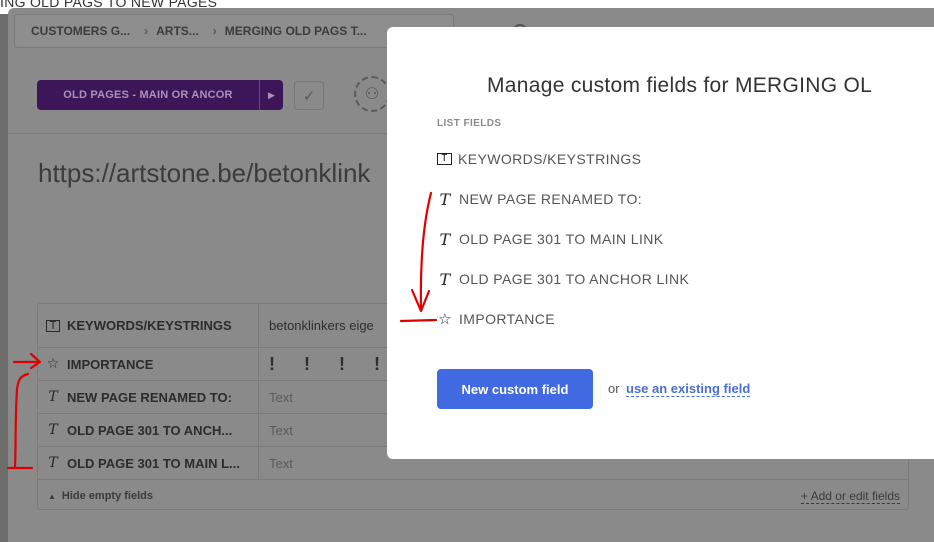 Image resolution: width=934 pixels, height=542 pixels. I want to click on assignee-icon: ⚇, so click(372, 94).